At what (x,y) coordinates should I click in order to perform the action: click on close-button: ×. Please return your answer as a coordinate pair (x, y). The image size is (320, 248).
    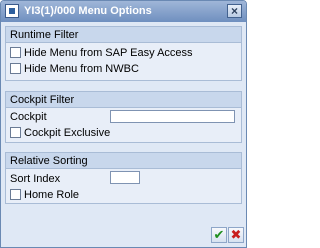
    Looking at the image, I should click on (234, 11).